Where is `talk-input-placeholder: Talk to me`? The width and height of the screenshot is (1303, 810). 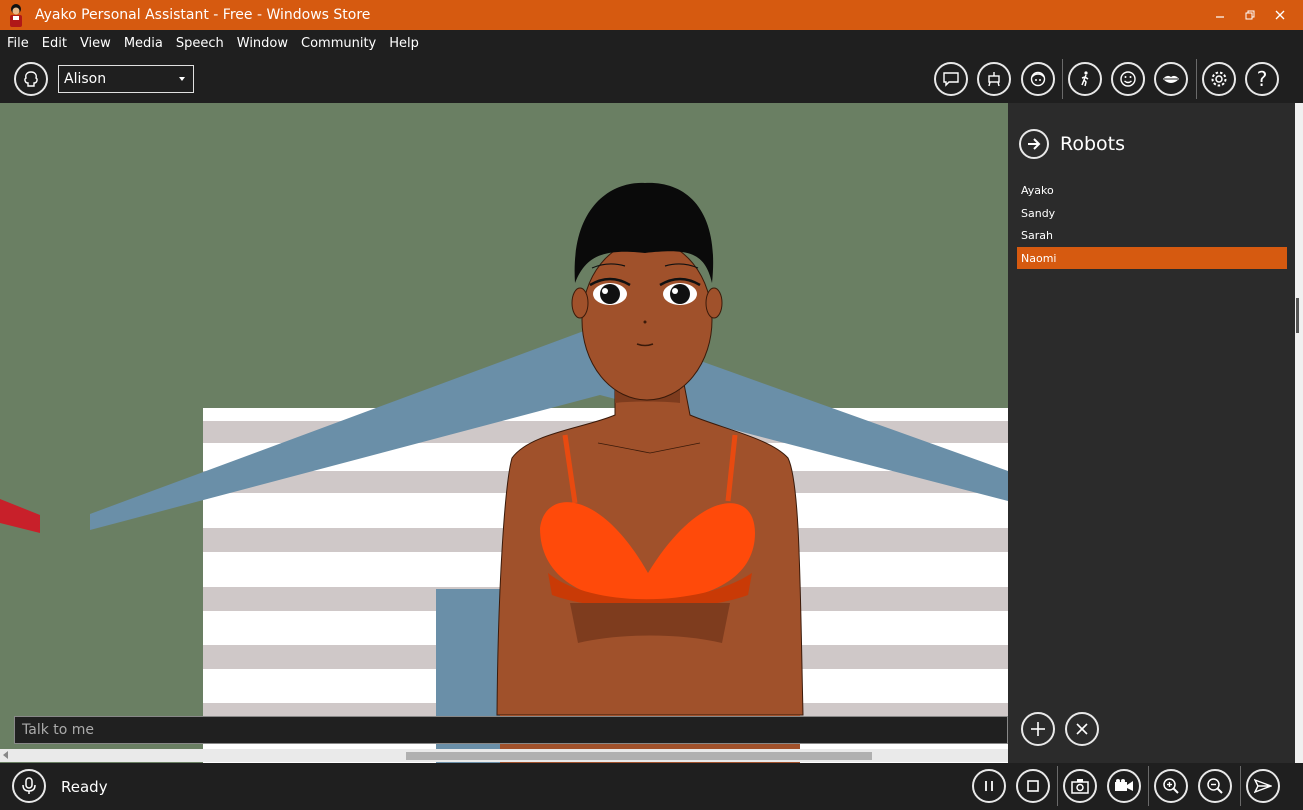 talk-input-placeholder: Talk to me is located at coordinates (58, 730).